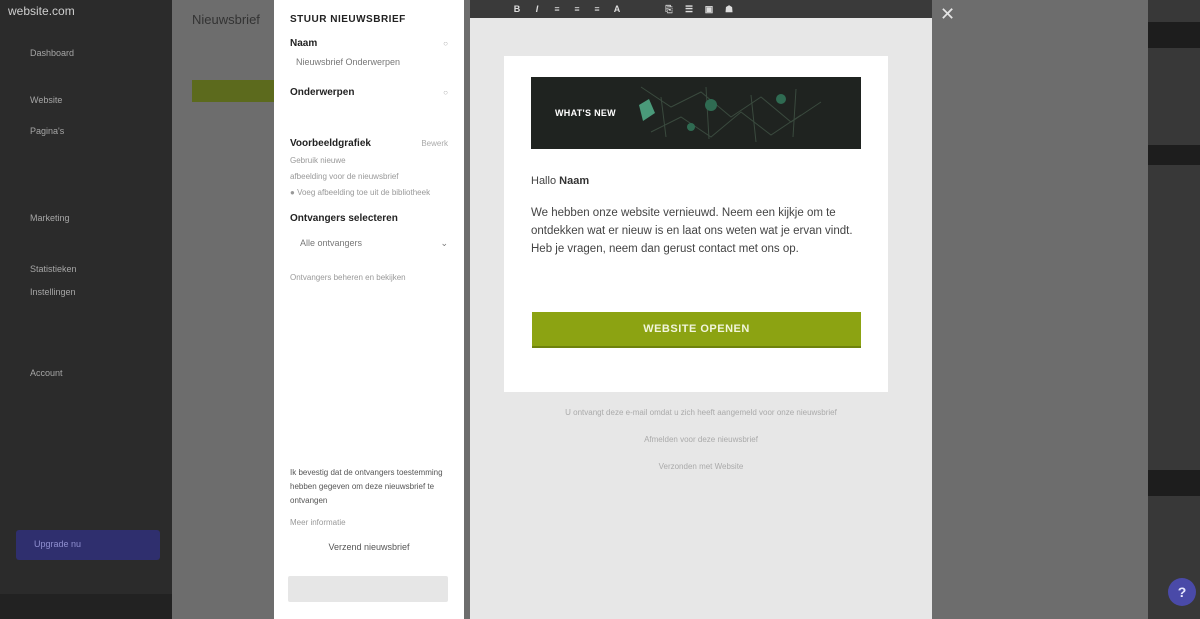 Image resolution: width=1200 pixels, height=619 pixels. What do you see at coordinates (577, 9) in the screenshot?
I see `align-center-icon: ≡` at bounding box center [577, 9].